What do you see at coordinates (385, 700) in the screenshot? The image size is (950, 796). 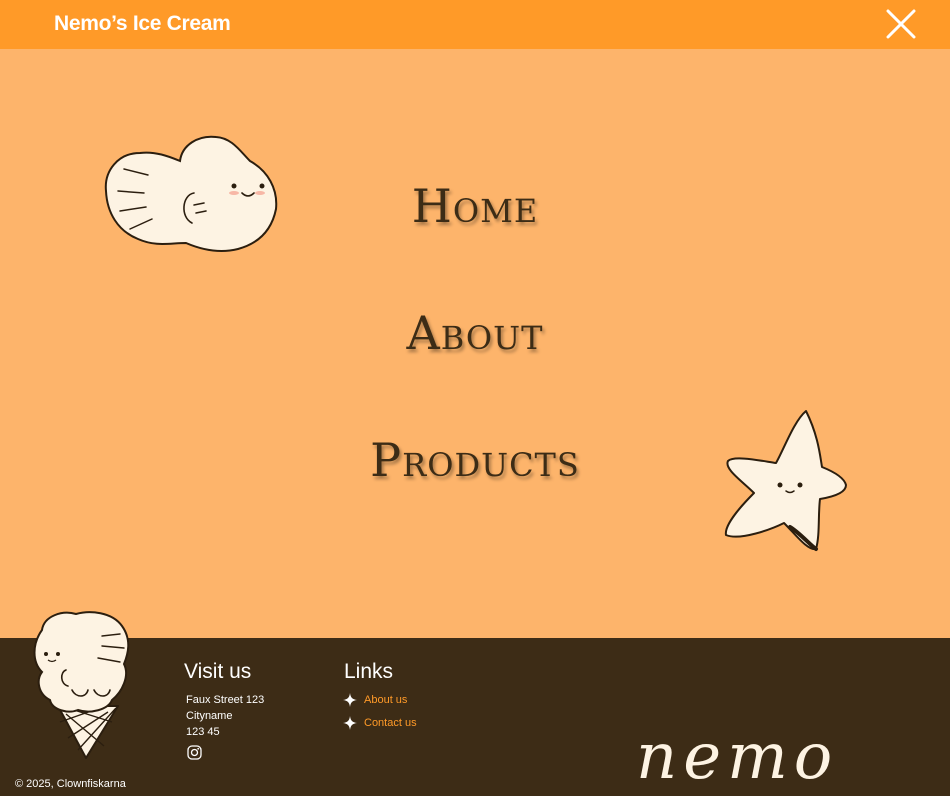 I see `about-us-link: About us` at bounding box center [385, 700].